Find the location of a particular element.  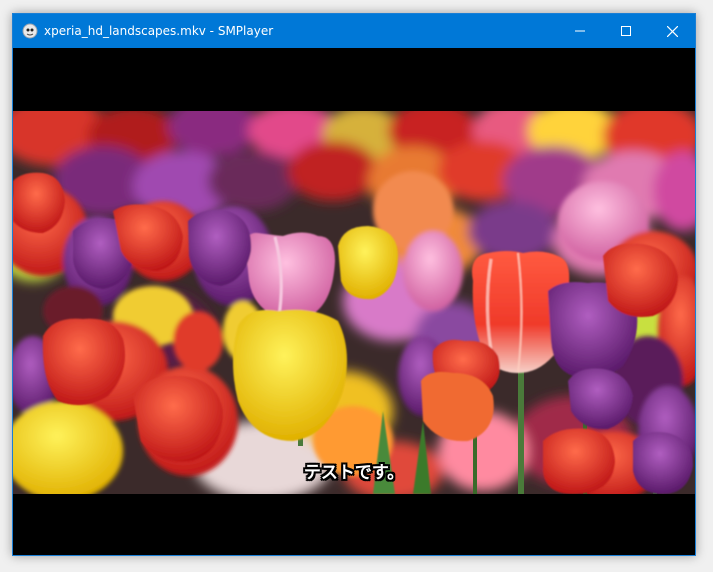

close-button is located at coordinates (672, 31).